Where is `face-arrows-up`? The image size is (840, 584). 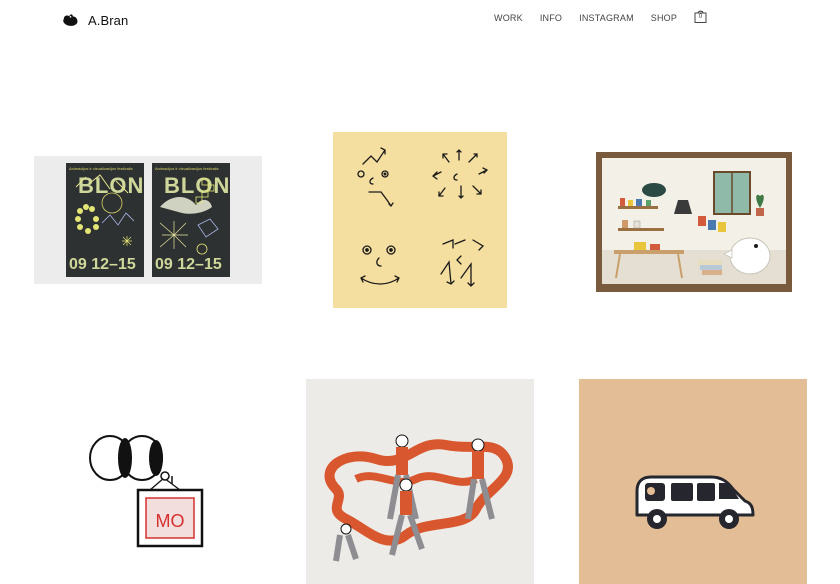
face-arrows-up is located at coordinates (375, 177).